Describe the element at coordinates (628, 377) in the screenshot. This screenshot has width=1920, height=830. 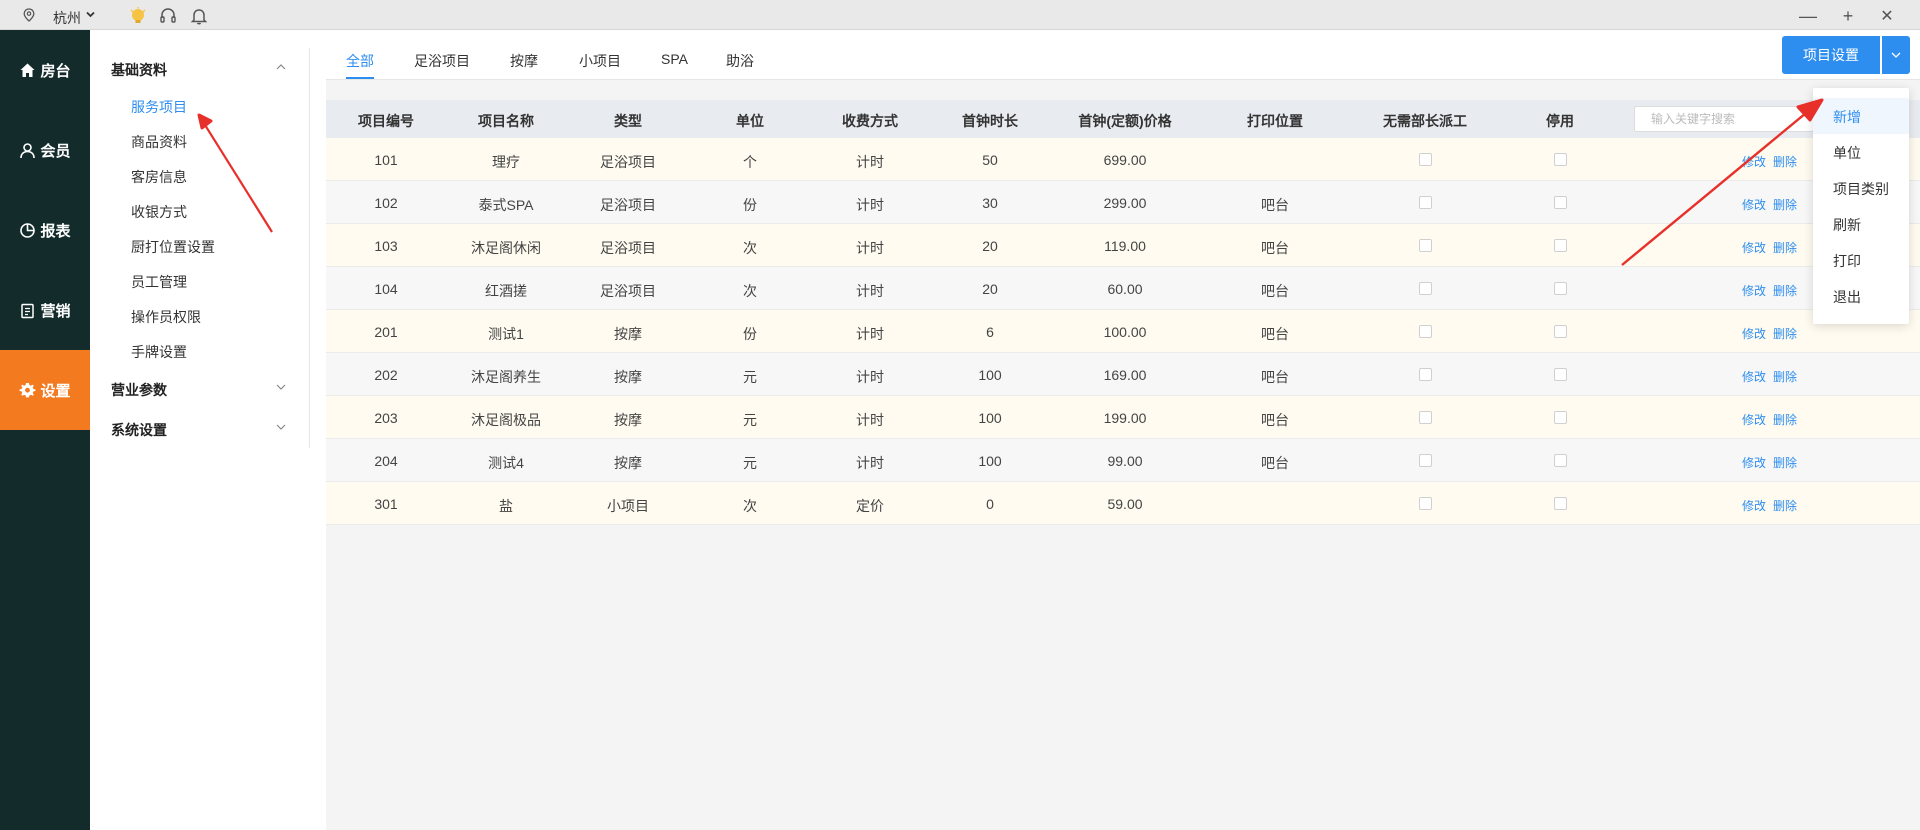
I see `cell-type: 按摩` at that location.